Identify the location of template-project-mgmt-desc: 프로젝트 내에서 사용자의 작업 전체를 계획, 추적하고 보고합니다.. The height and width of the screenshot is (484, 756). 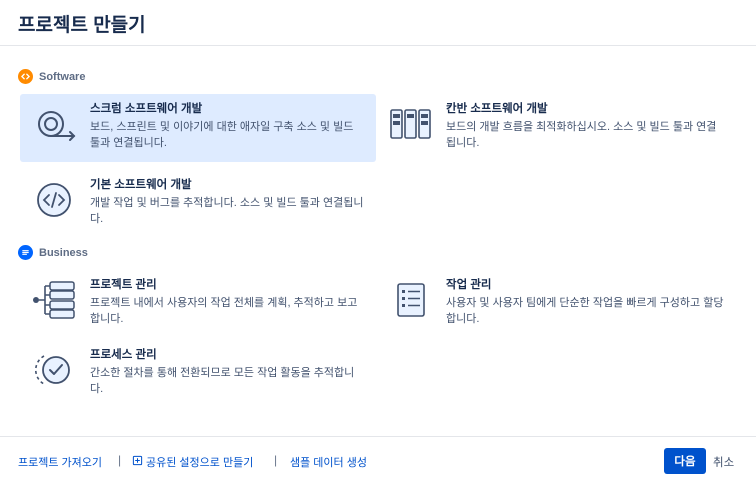
(224, 311).